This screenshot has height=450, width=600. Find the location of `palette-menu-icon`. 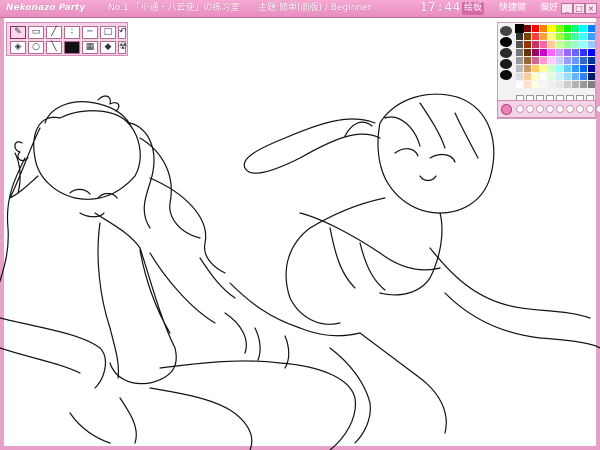

palette-menu-icon is located at coordinates (506, 109).